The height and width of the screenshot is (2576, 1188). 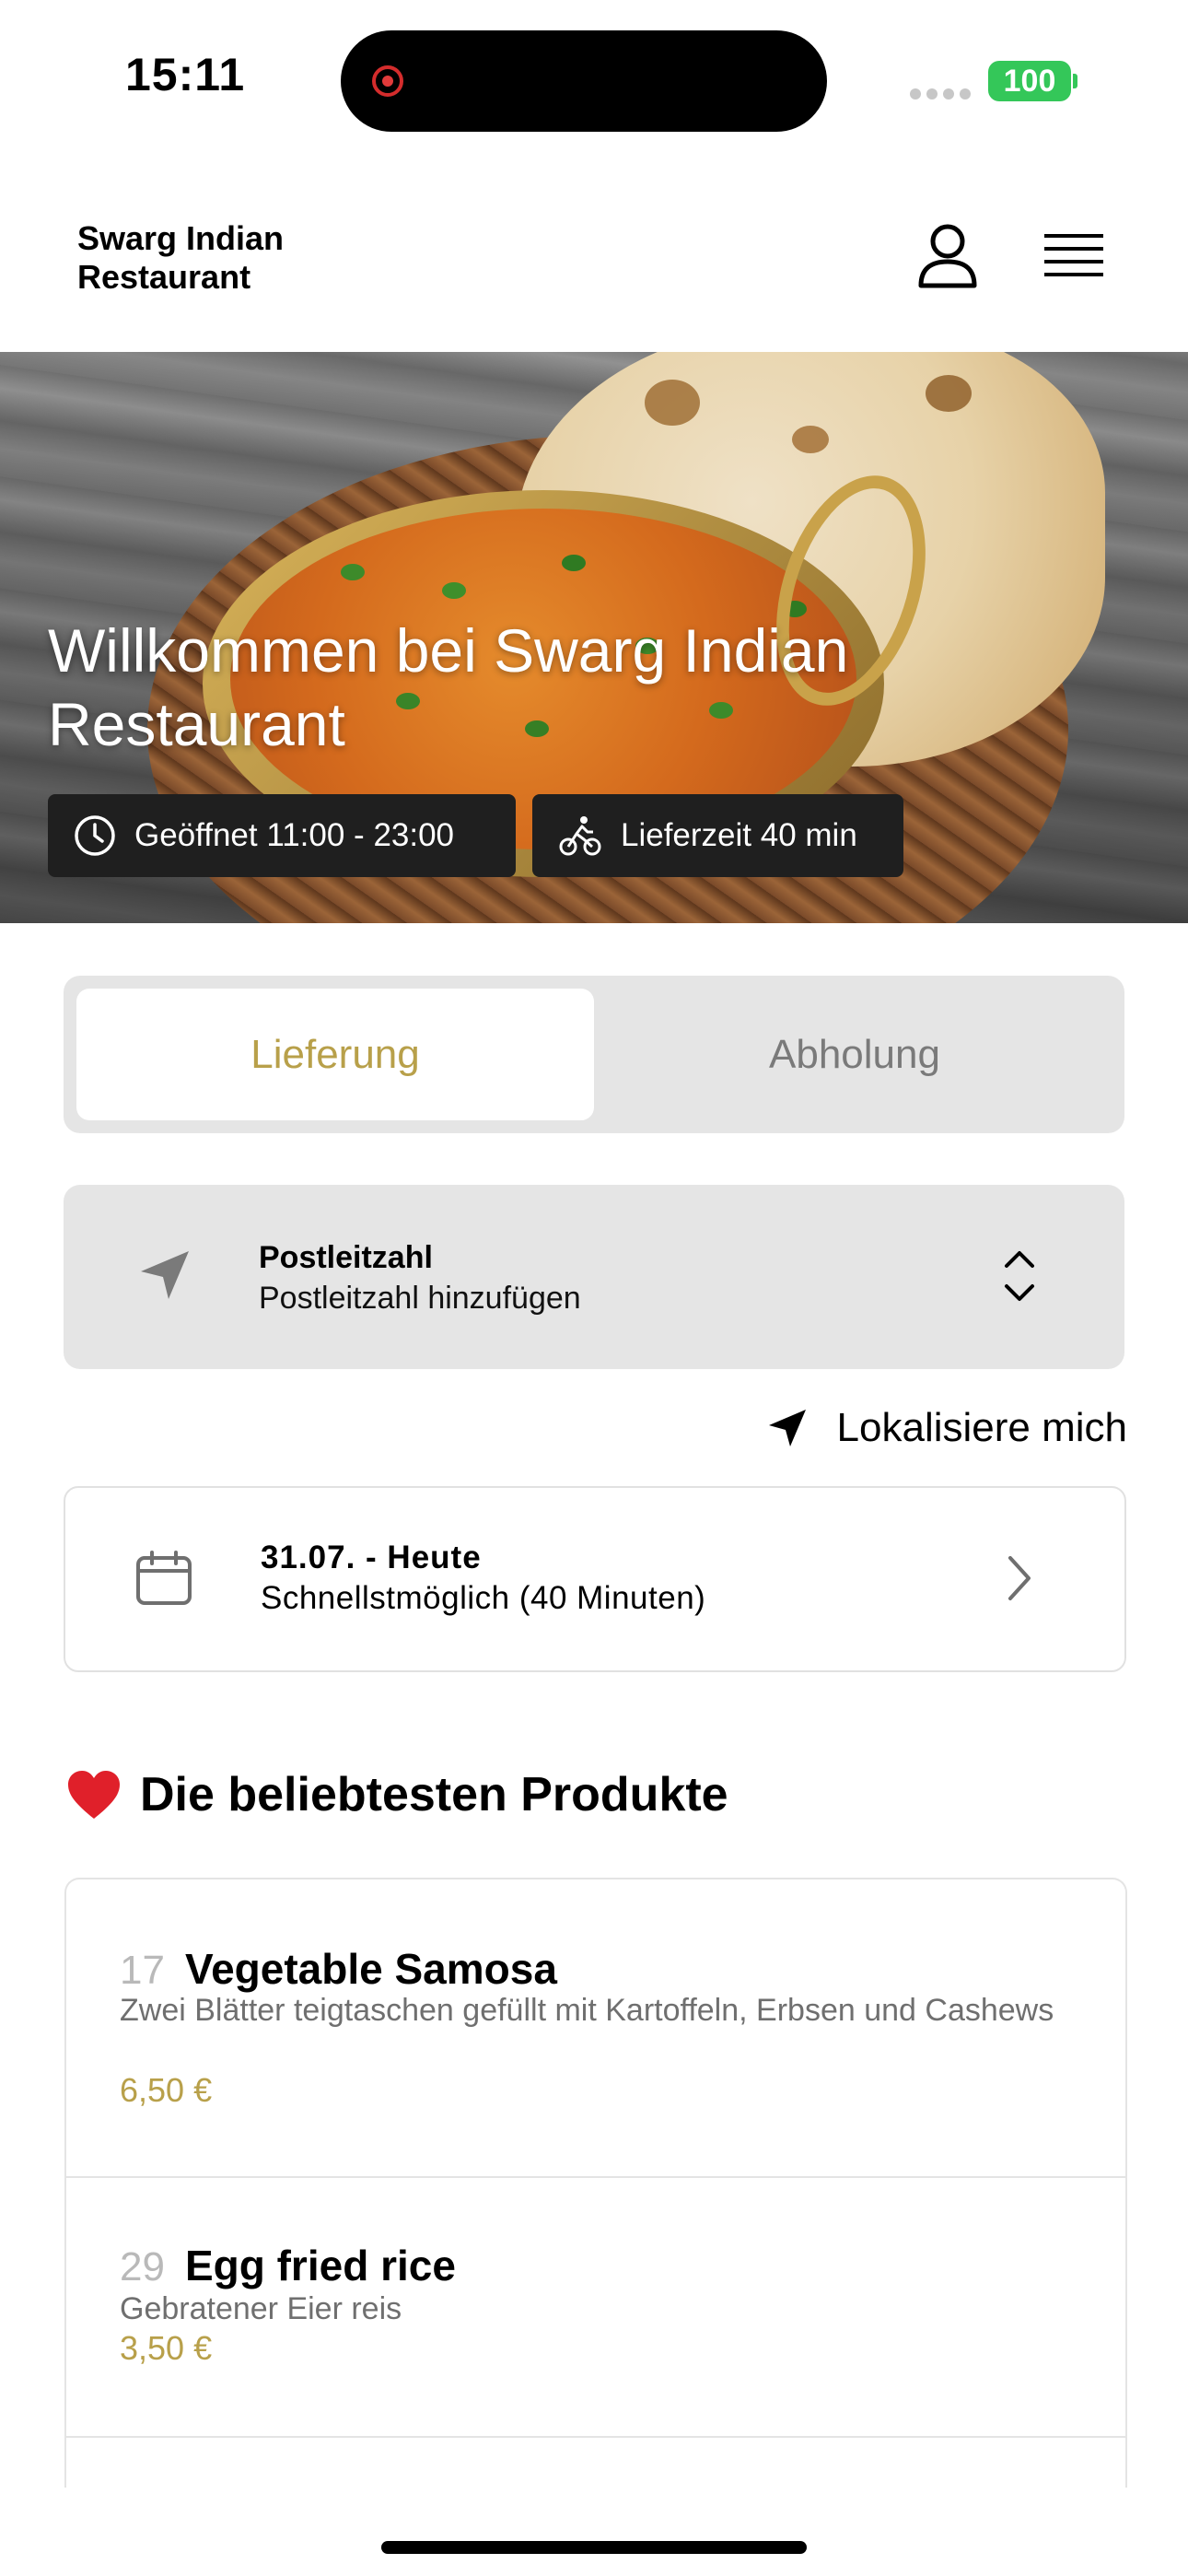 What do you see at coordinates (594, 1277) in the screenshot?
I see `postal-code-select: Postleitzahl Postleitzahl hinzufügen` at bounding box center [594, 1277].